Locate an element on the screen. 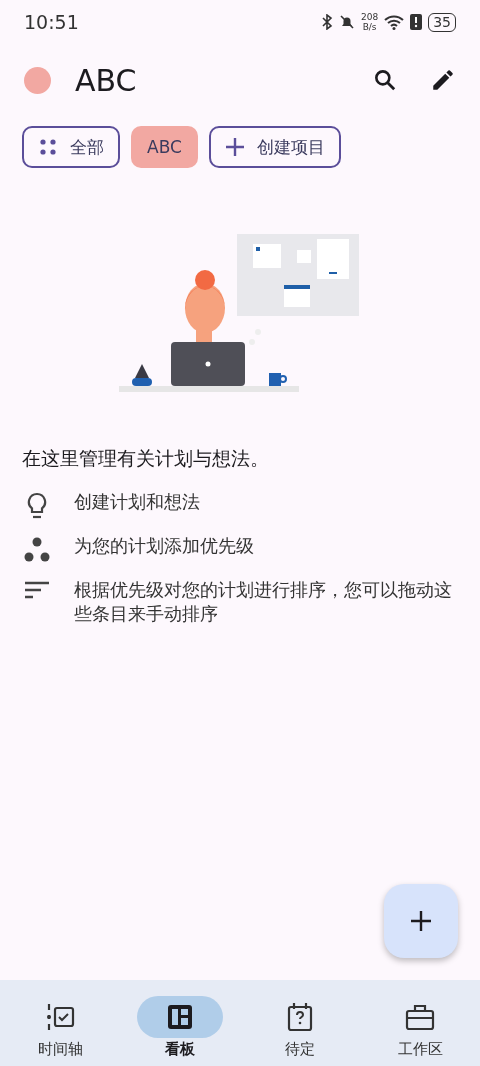 Image resolution: width=480 pixels, height=1066 pixels. create-project-button: 创建项目 is located at coordinates (274, 147).